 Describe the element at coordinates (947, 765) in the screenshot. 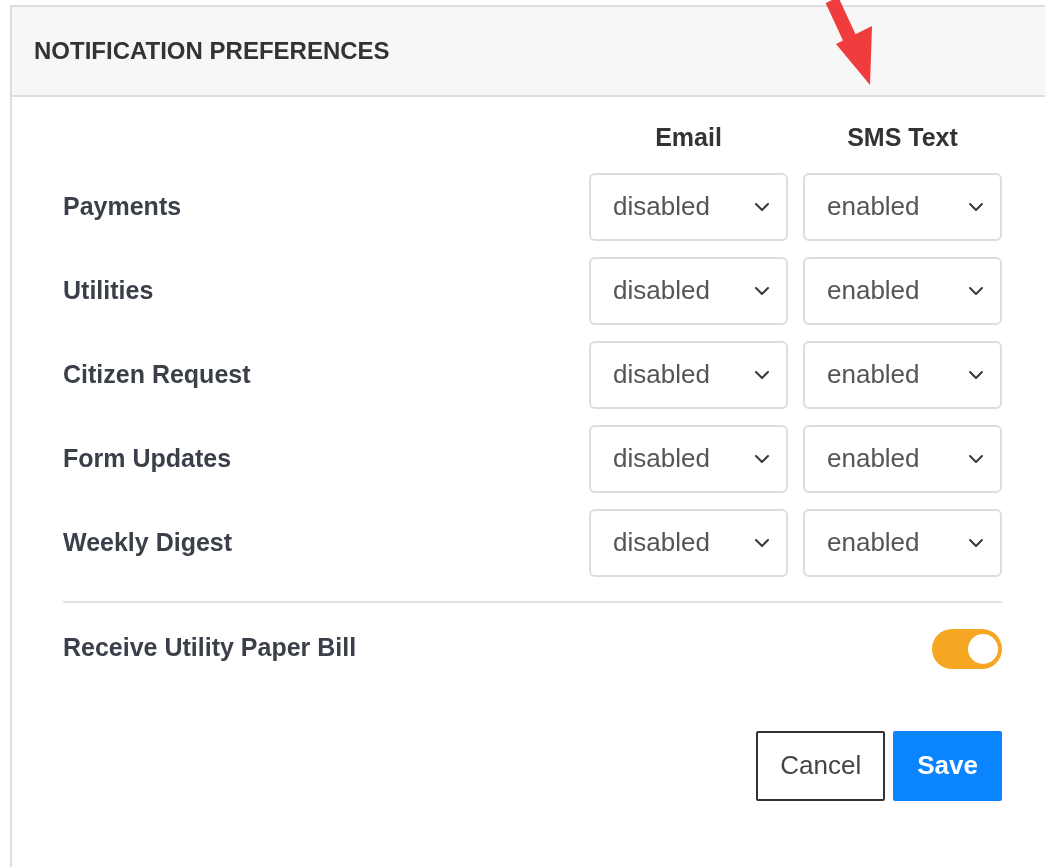

I see `save-button: Save` at that location.